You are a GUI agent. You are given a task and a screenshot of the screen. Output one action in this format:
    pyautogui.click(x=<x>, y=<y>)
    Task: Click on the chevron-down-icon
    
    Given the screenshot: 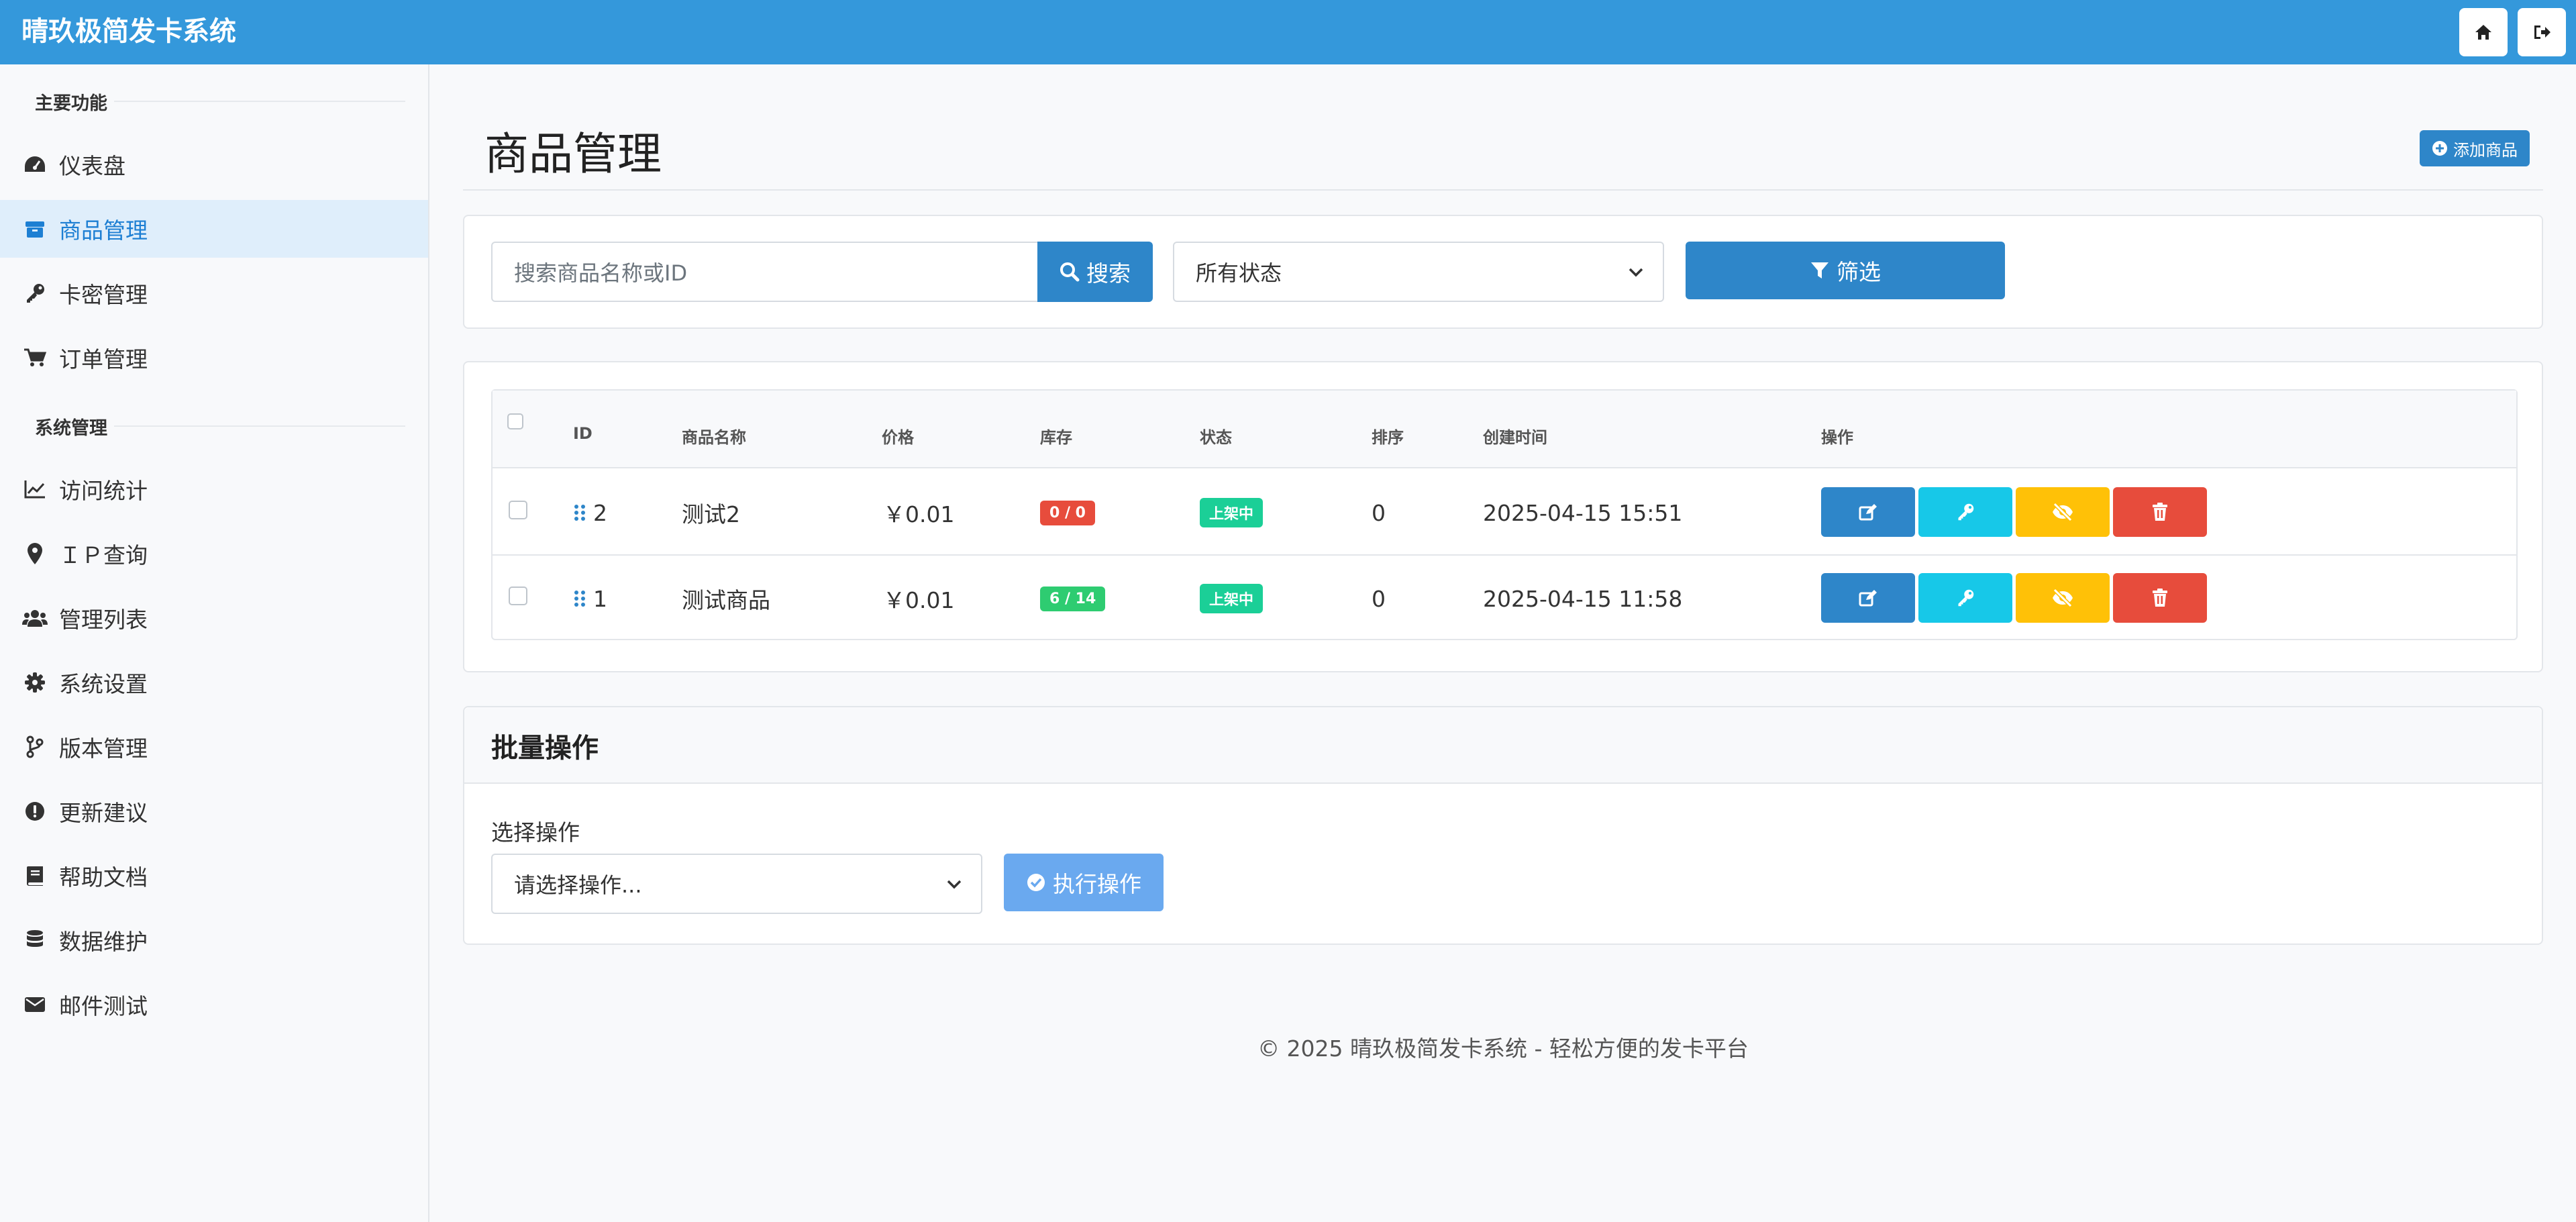 What is the action you would take?
    pyautogui.click(x=954, y=884)
    